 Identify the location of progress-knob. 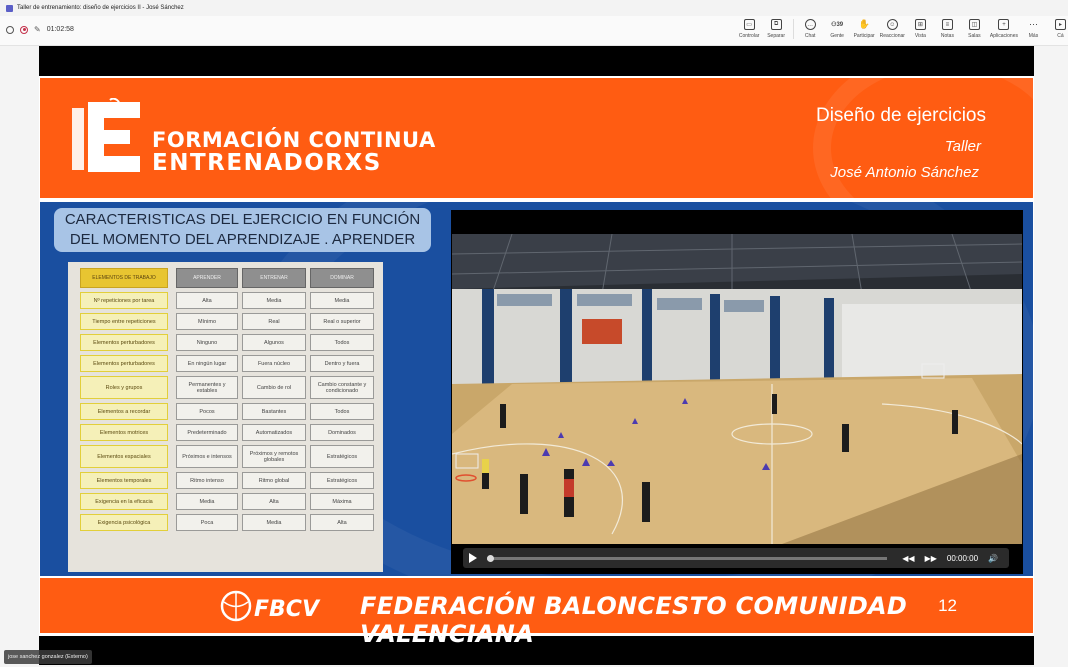
(490, 558).